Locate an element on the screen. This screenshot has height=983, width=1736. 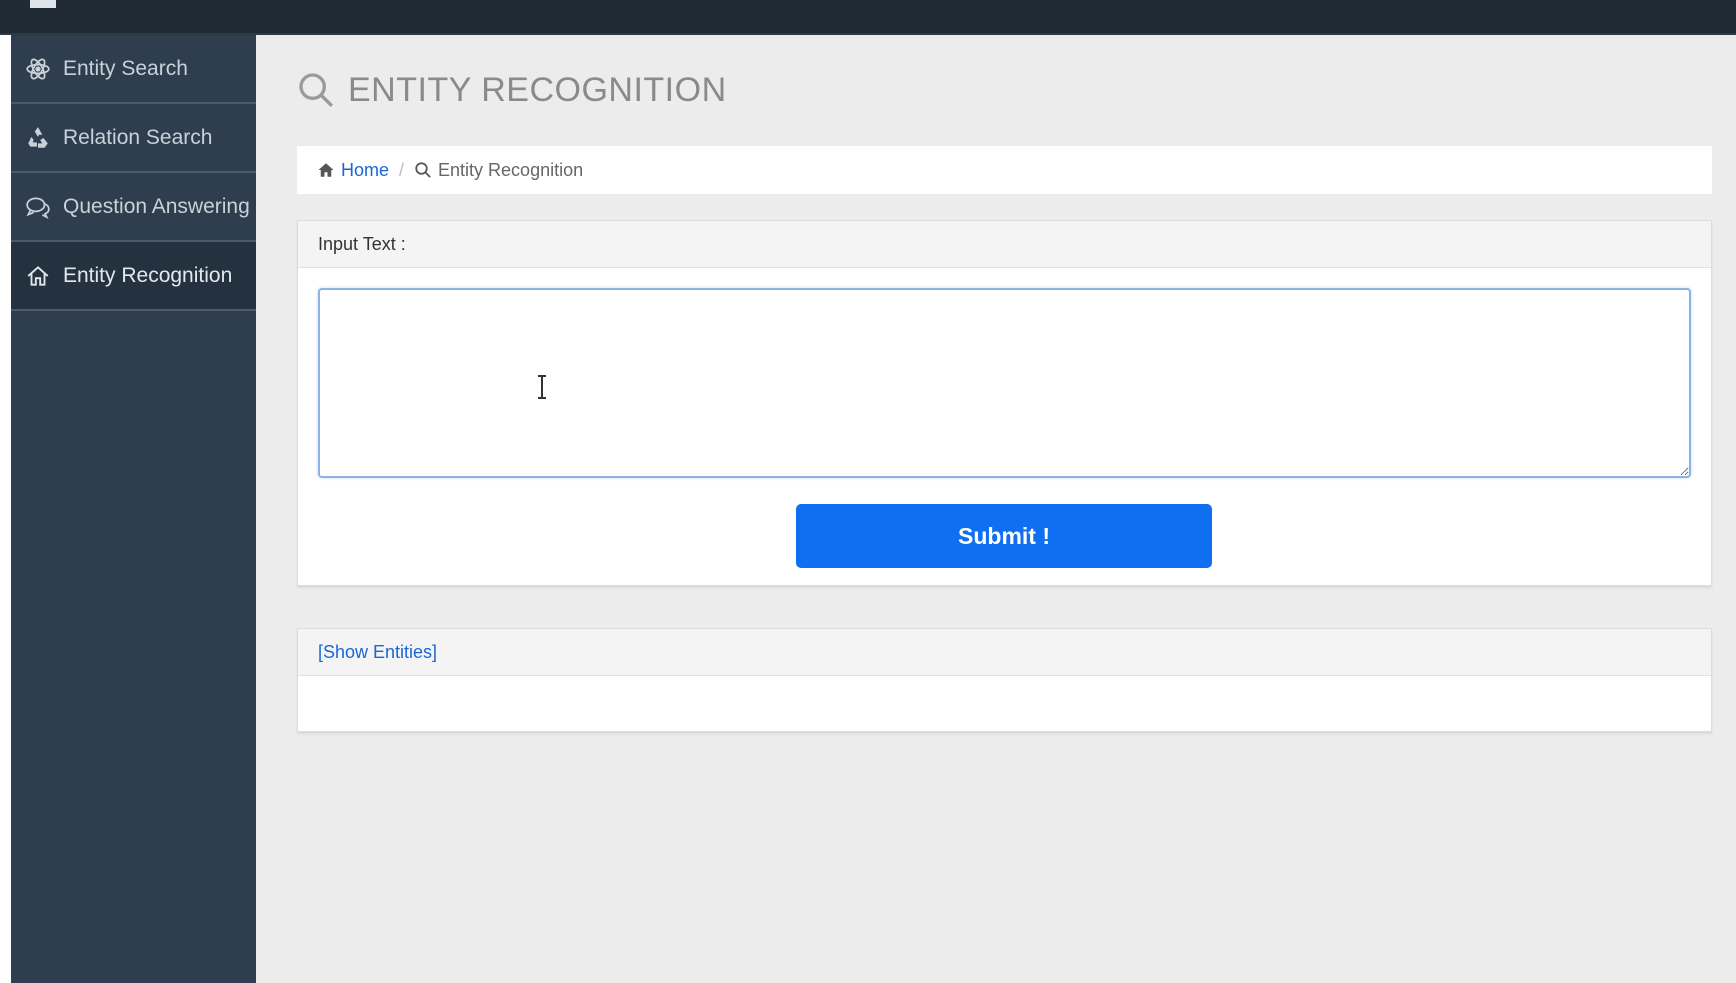
sidebar-item-entity-search: Entity Search is located at coordinates (133, 69).